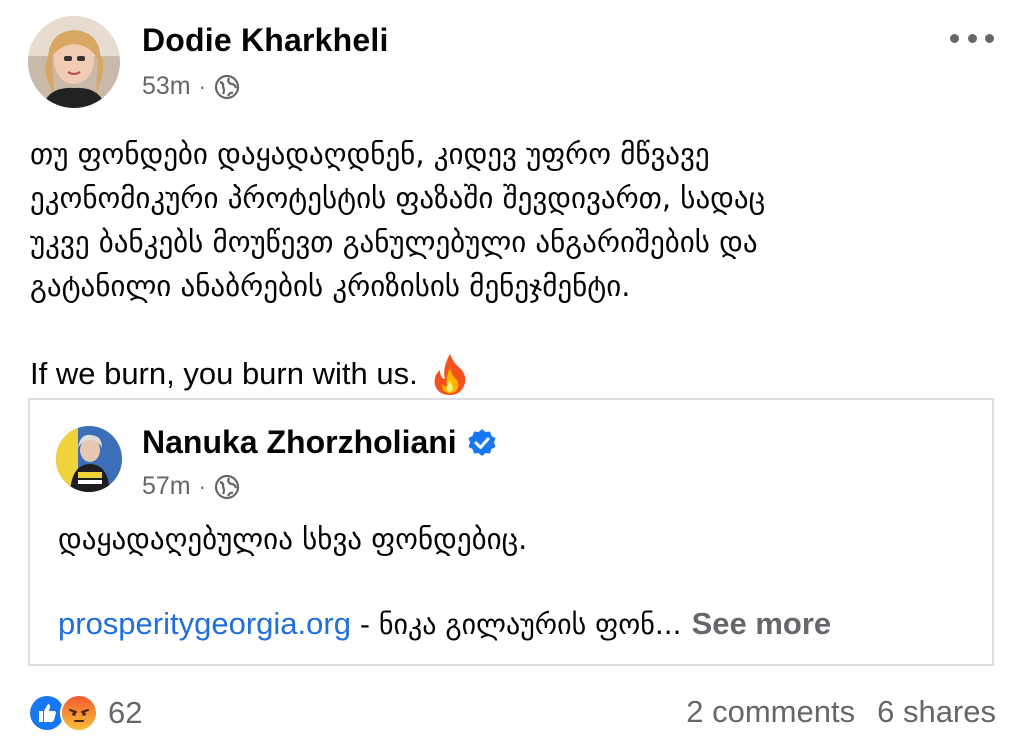  I want to click on author-name: Dodie Kharkheli, so click(265, 40).